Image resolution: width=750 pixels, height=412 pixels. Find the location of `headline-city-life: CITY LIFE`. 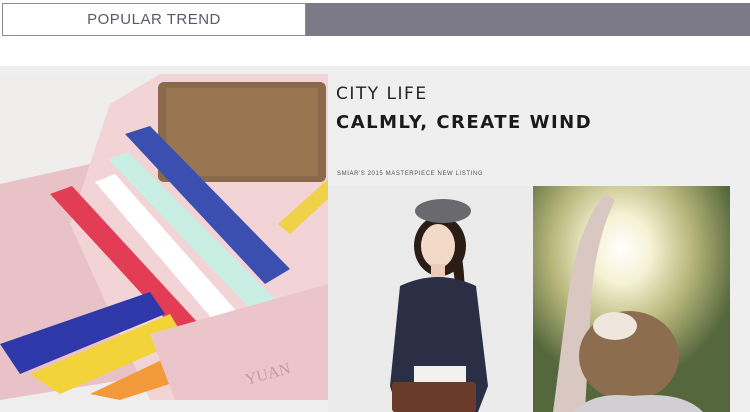

headline-city-life: CITY LIFE is located at coordinates (382, 94).